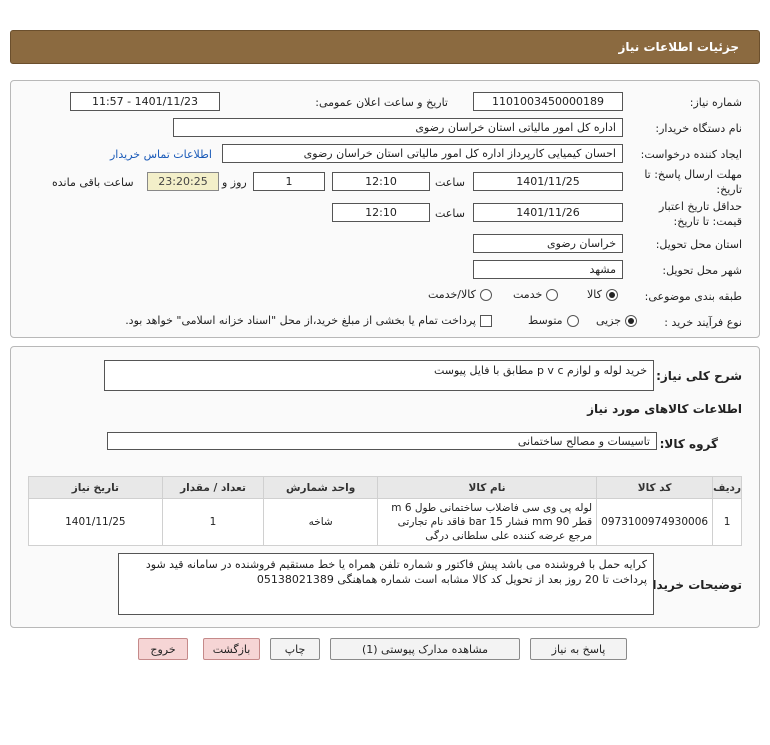 The width and height of the screenshot is (770, 745). I want to click on category-option-goods-service: کالا/خدمت, so click(460, 294).